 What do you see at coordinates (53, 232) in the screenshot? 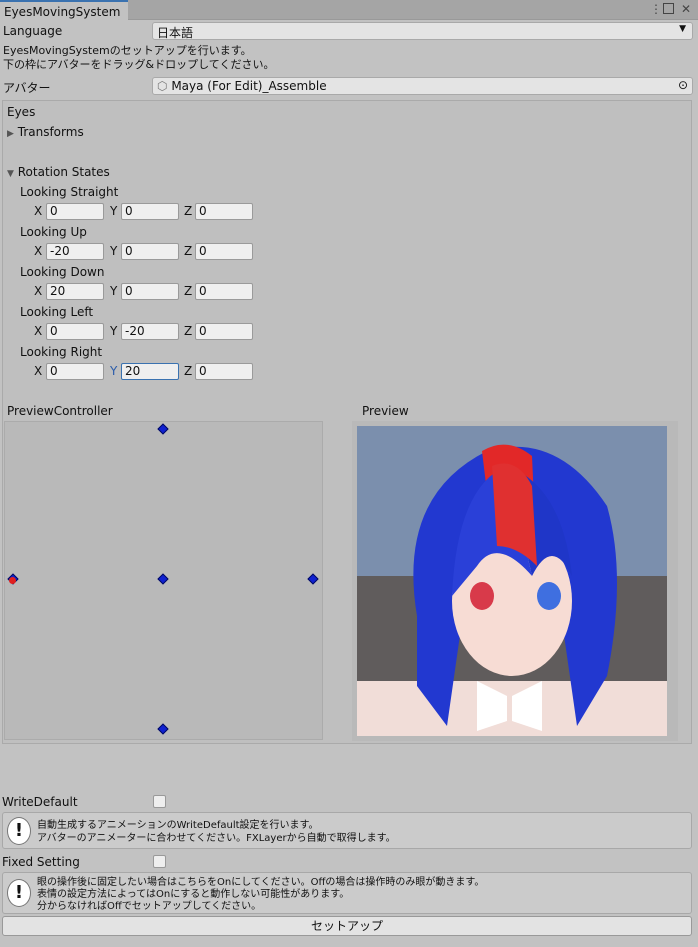
I see `state-label: Looking Up` at bounding box center [53, 232].